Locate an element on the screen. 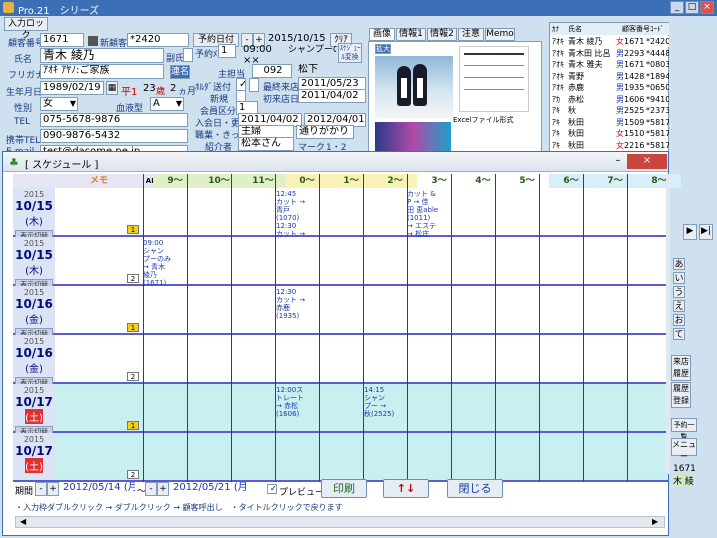 The image size is (717, 538). tab-image: 画像 is located at coordinates (382, 34).